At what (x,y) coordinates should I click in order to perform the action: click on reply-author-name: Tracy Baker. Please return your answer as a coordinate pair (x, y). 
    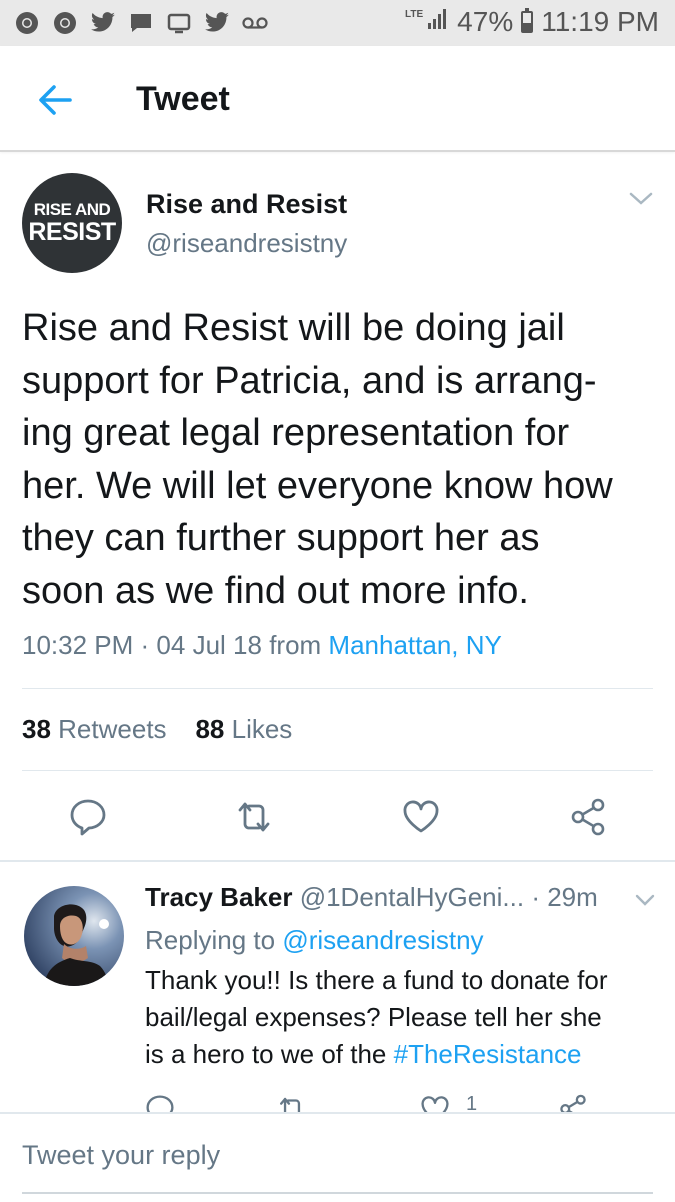
    Looking at the image, I should click on (218, 897).